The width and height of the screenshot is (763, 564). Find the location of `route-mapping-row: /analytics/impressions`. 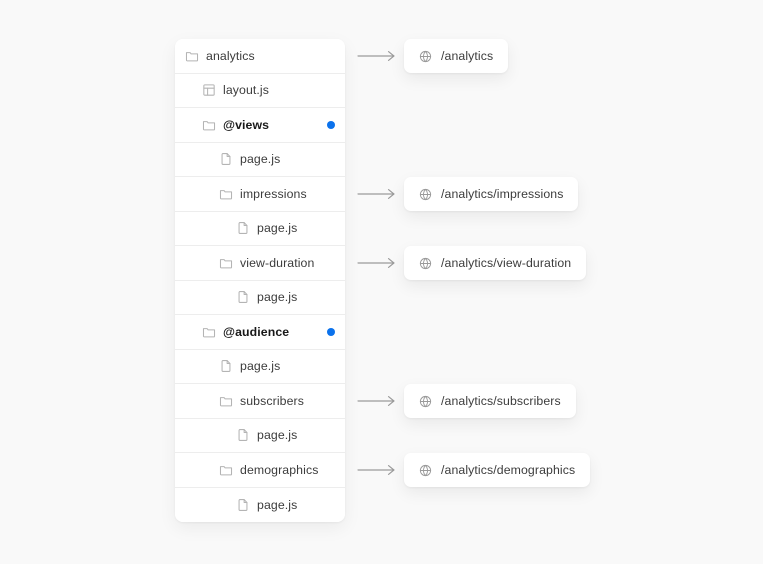

route-mapping-row: /analytics/impressions is located at coordinates (468, 194).